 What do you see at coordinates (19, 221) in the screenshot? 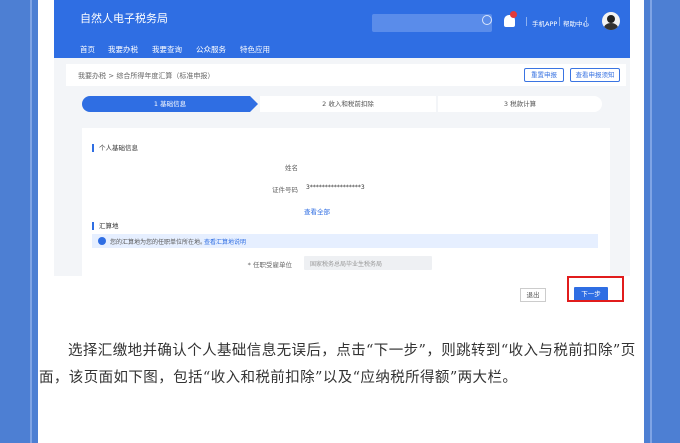
I see `left-frame-border` at bounding box center [19, 221].